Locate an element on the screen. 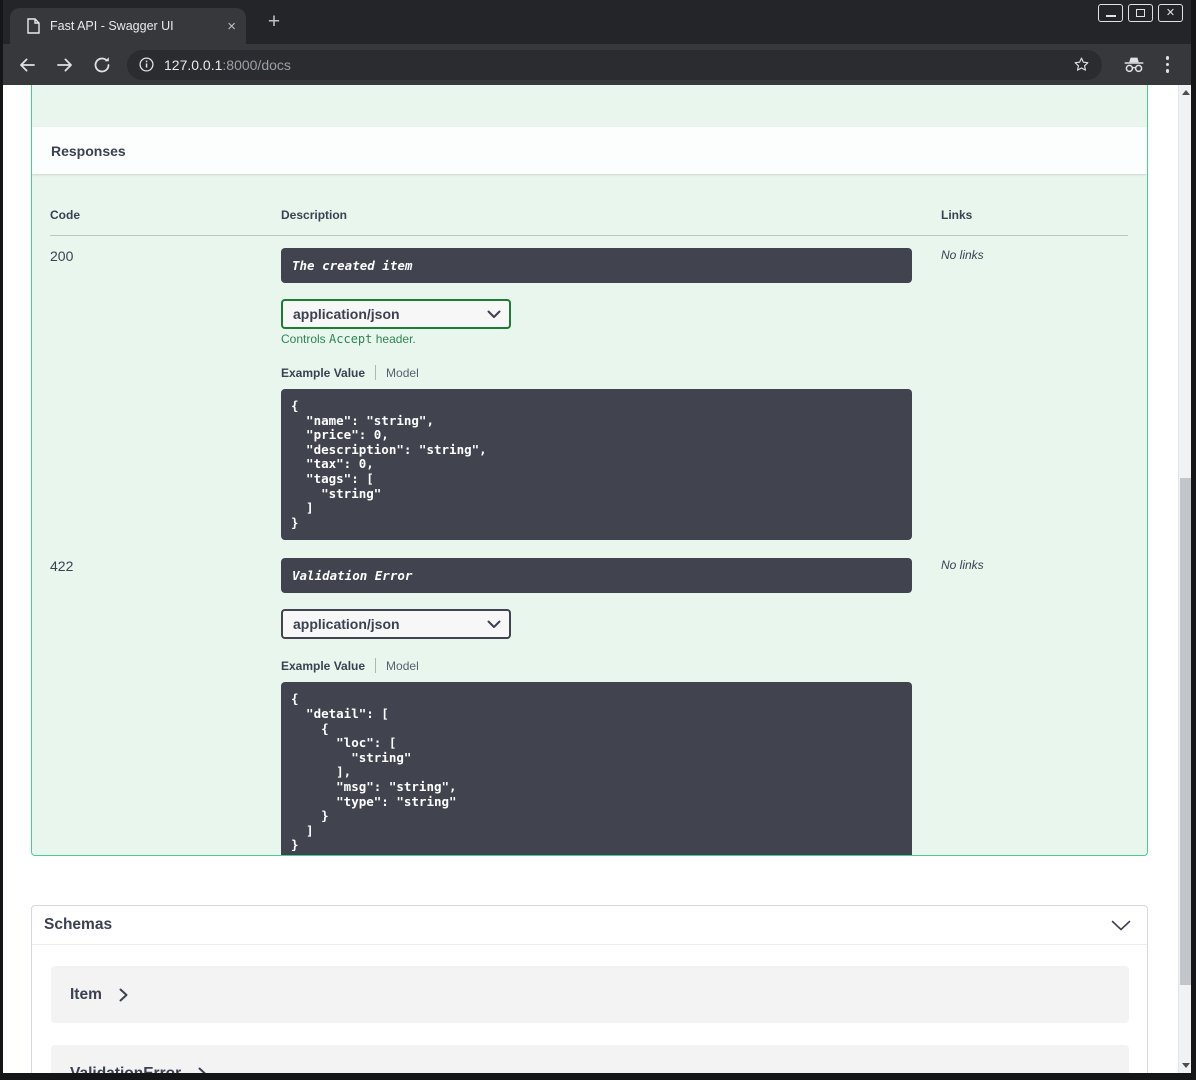 Image resolution: width=1196 pixels, height=1080 pixels. url-host: 127.0.0.1 is located at coordinates (193, 64).